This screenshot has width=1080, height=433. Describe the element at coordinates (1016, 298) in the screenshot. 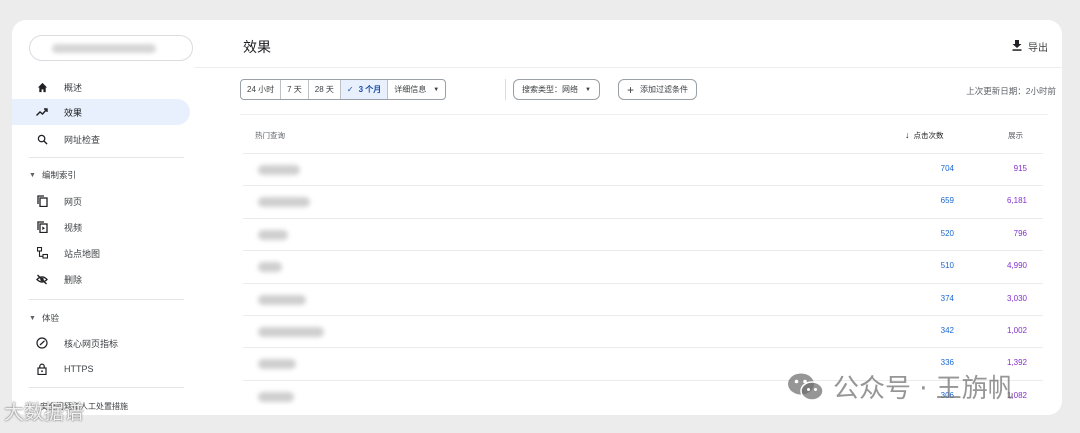

I see `table-row-impressions: 3,030` at that location.